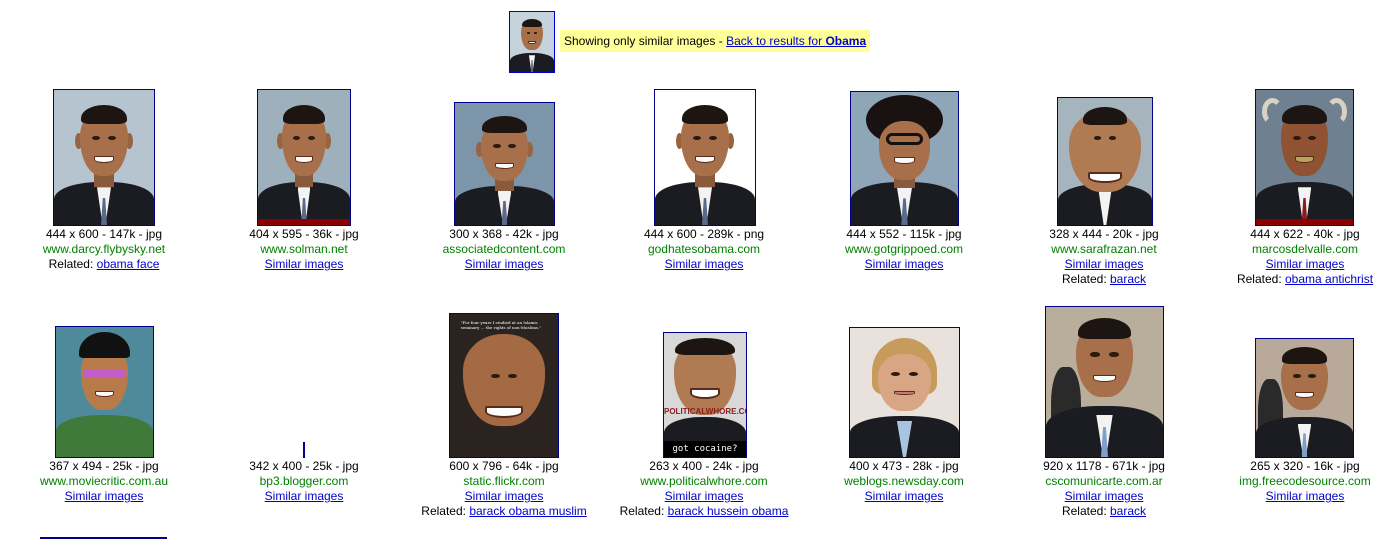  I want to click on source-site: cscomunicarte.com.ar, so click(1104, 481).